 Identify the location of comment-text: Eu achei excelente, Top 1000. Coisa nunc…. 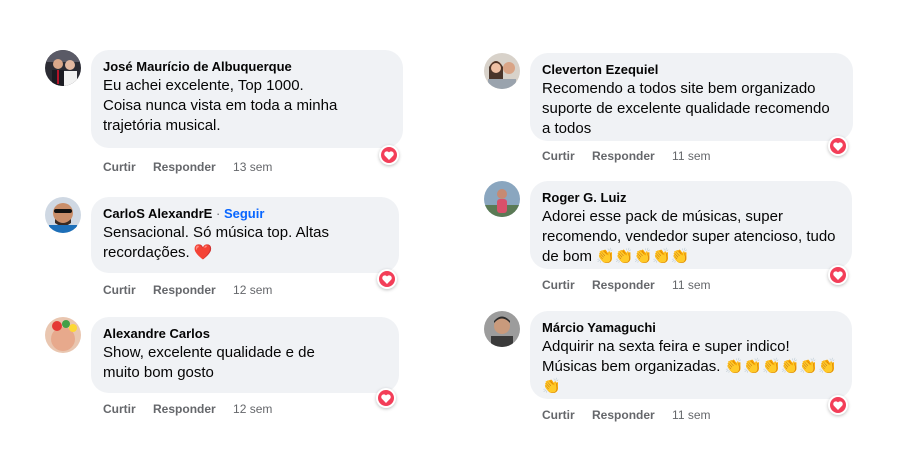
(220, 105).